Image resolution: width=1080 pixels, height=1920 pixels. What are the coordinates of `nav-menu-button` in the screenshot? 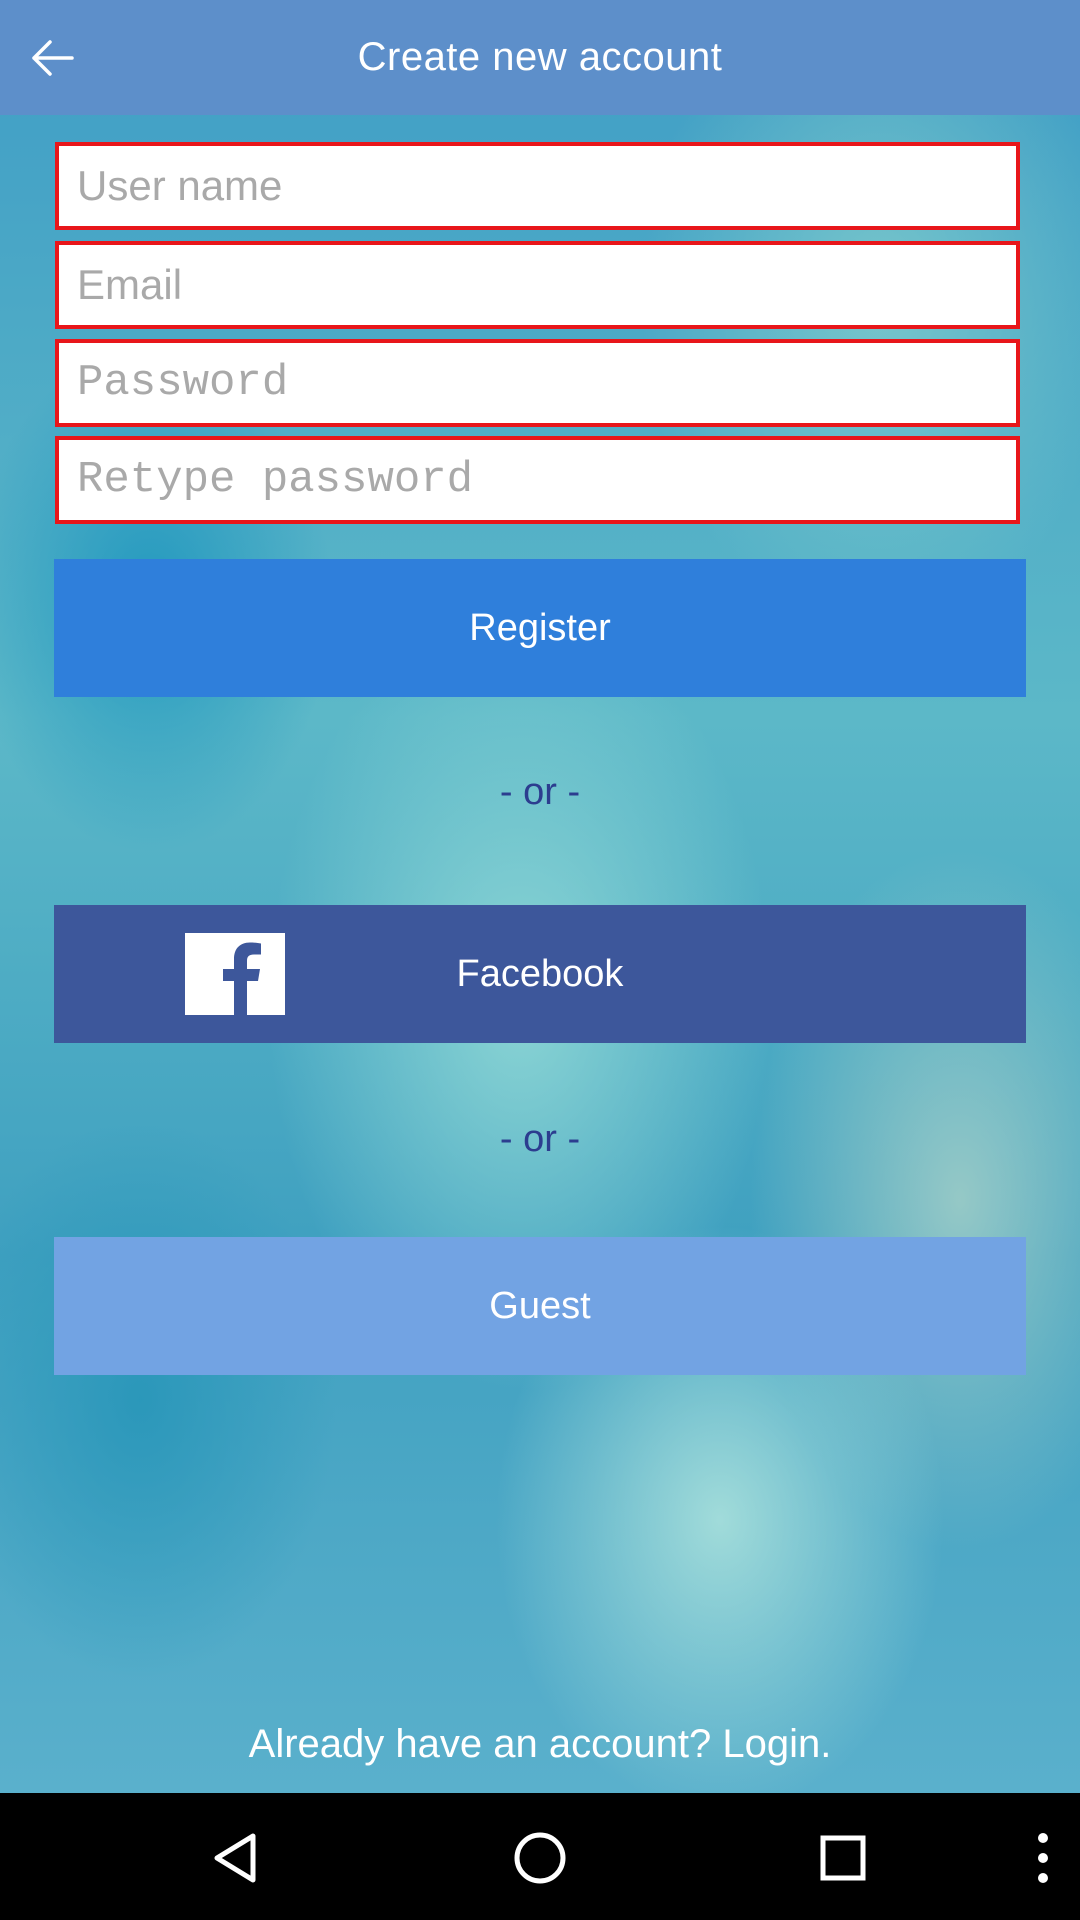 It's located at (1027, 1858).